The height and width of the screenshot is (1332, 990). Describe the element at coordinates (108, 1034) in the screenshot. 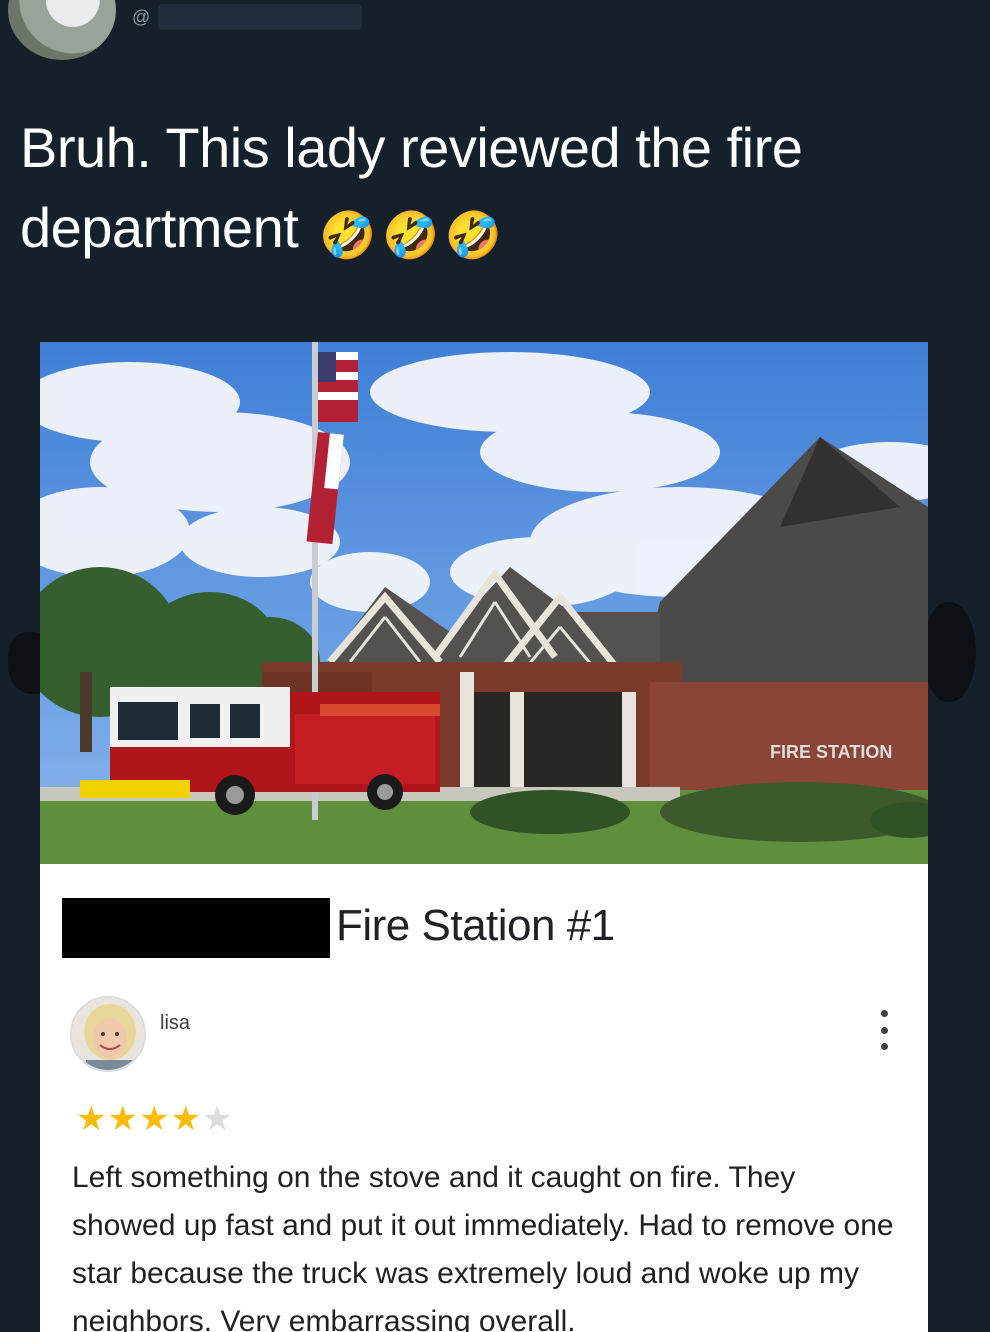

I see `reviewer-avatar` at that location.